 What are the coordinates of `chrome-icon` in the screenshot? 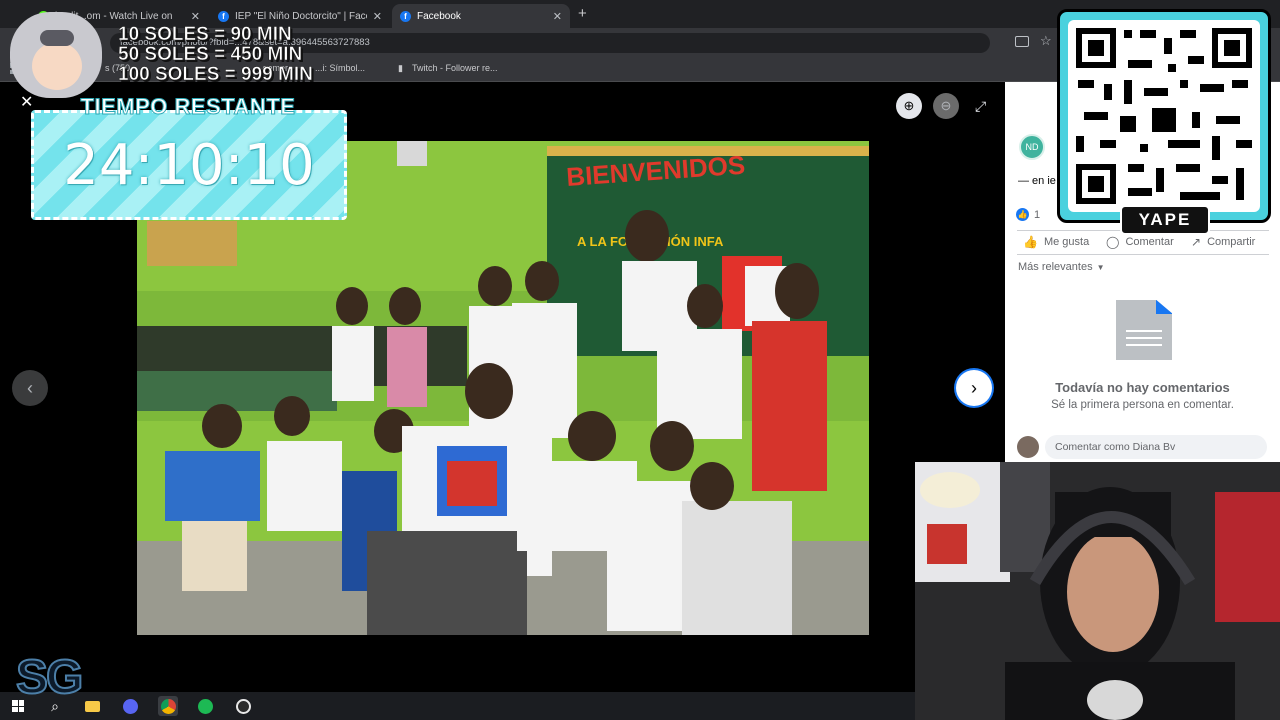 It's located at (168, 706).